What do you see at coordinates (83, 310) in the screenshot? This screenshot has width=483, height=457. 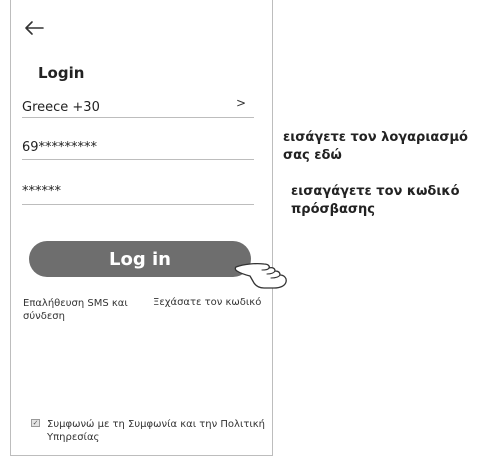 I see `sms-login-link: Επαλήθευση SMS και σύνδεση` at bounding box center [83, 310].